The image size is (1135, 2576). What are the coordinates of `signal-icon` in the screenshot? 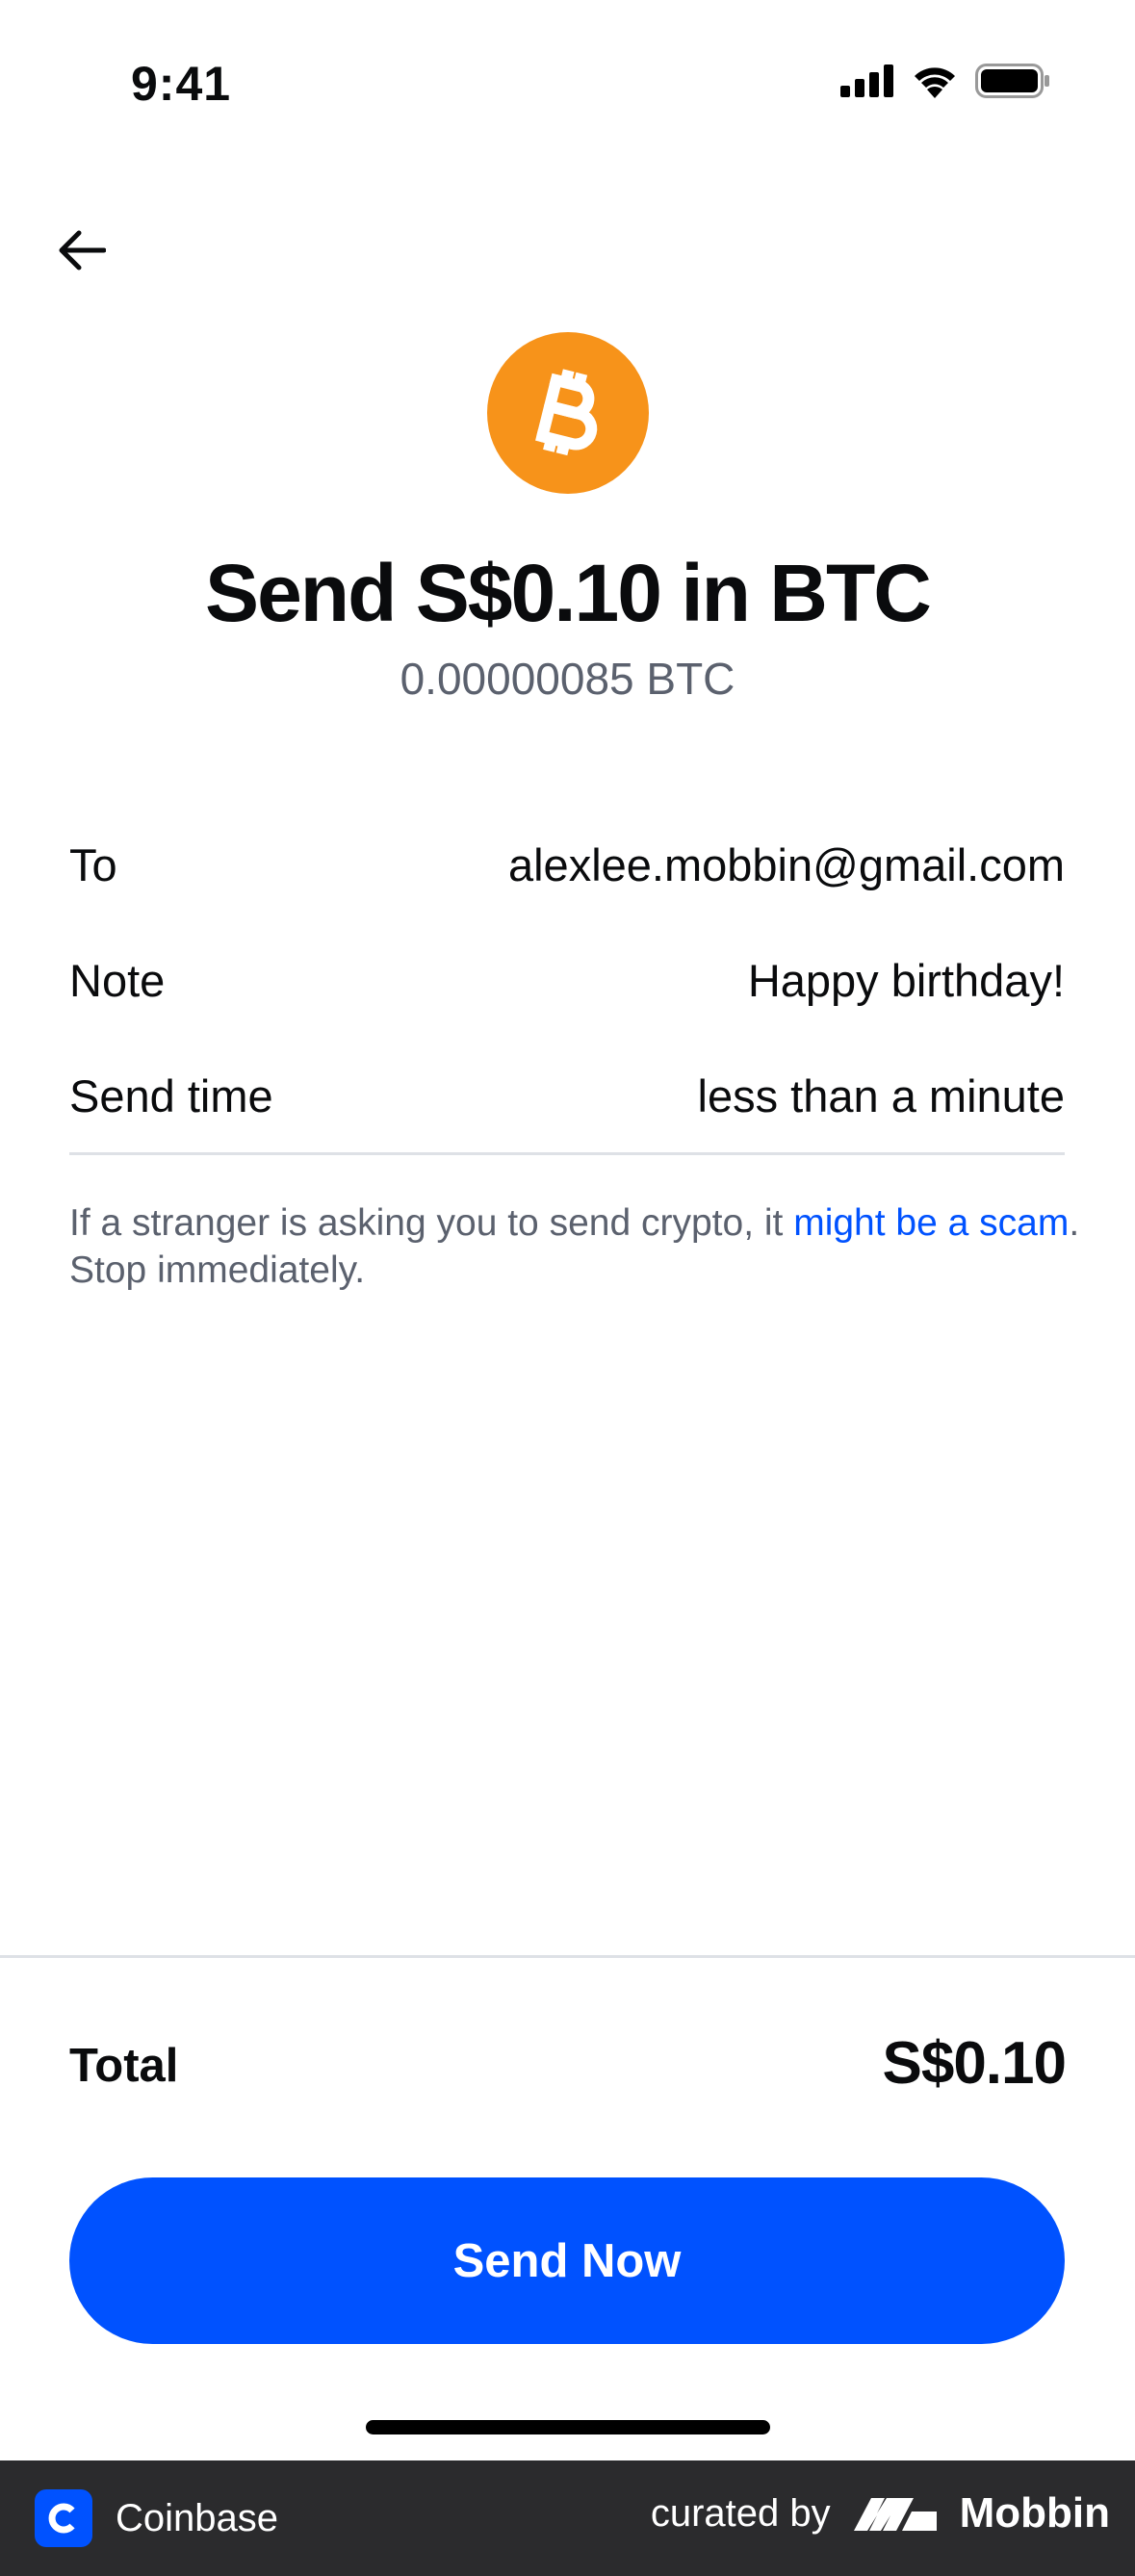 It's located at (866, 80).